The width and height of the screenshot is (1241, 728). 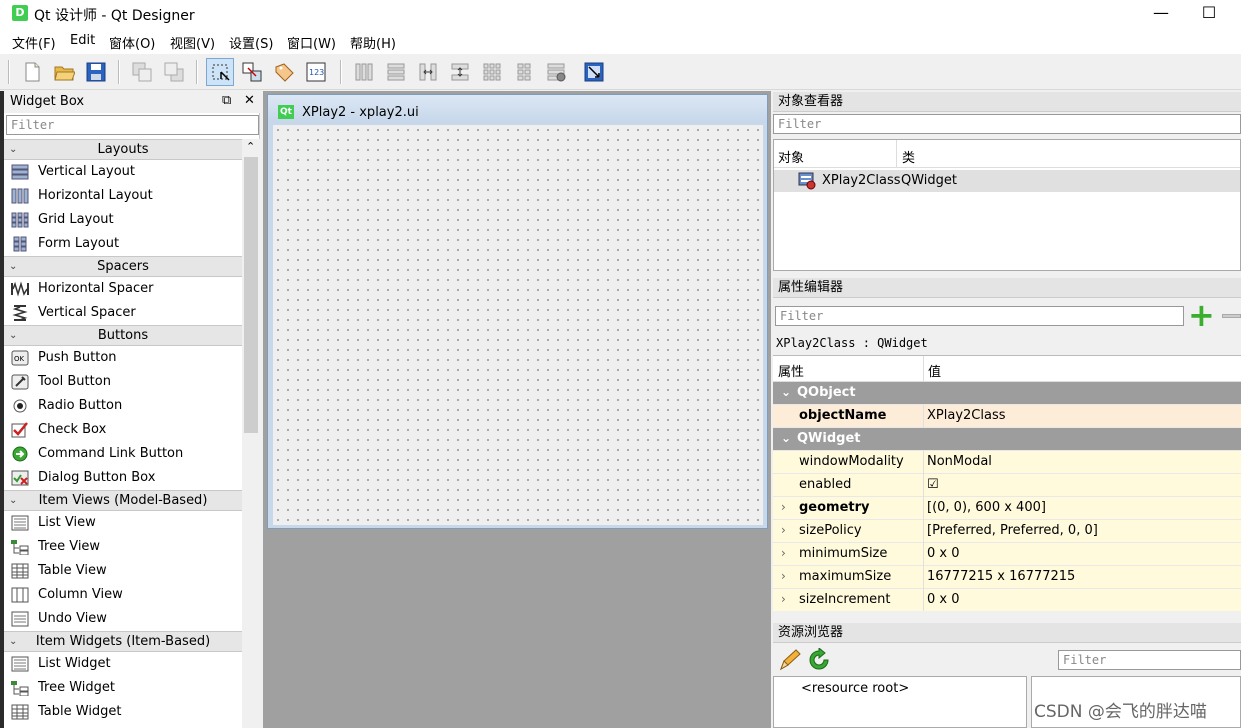 What do you see at coordinates (311, 42) in the screenshot?
I see `menu-window: 窗口(W)` at bounding box center [311, 42].